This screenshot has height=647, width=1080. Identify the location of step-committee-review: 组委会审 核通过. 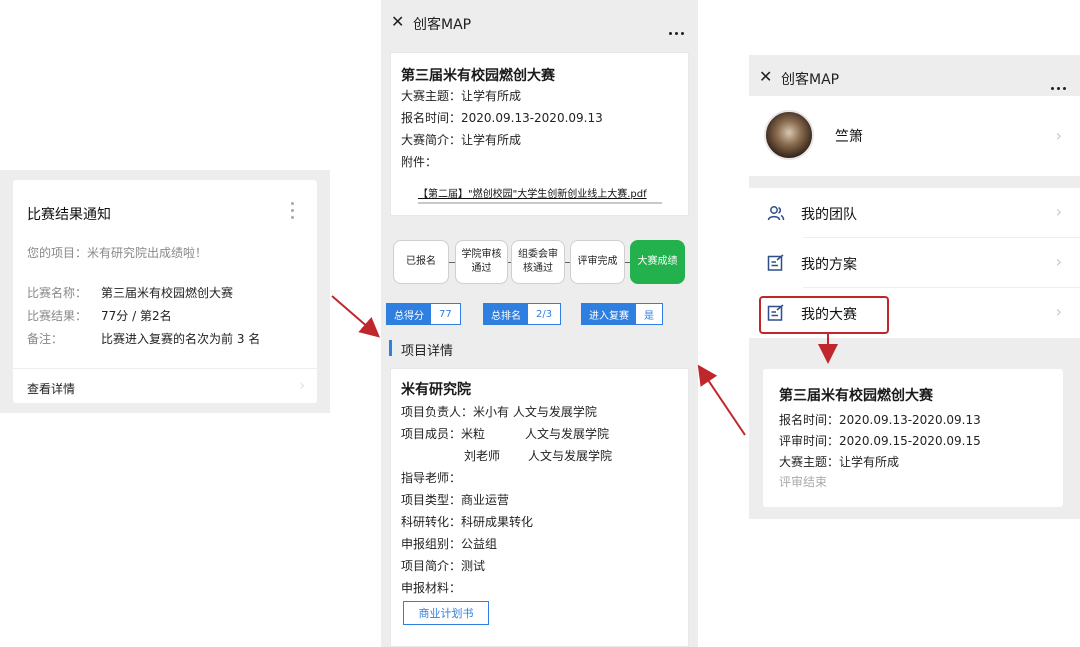
(538, 262).